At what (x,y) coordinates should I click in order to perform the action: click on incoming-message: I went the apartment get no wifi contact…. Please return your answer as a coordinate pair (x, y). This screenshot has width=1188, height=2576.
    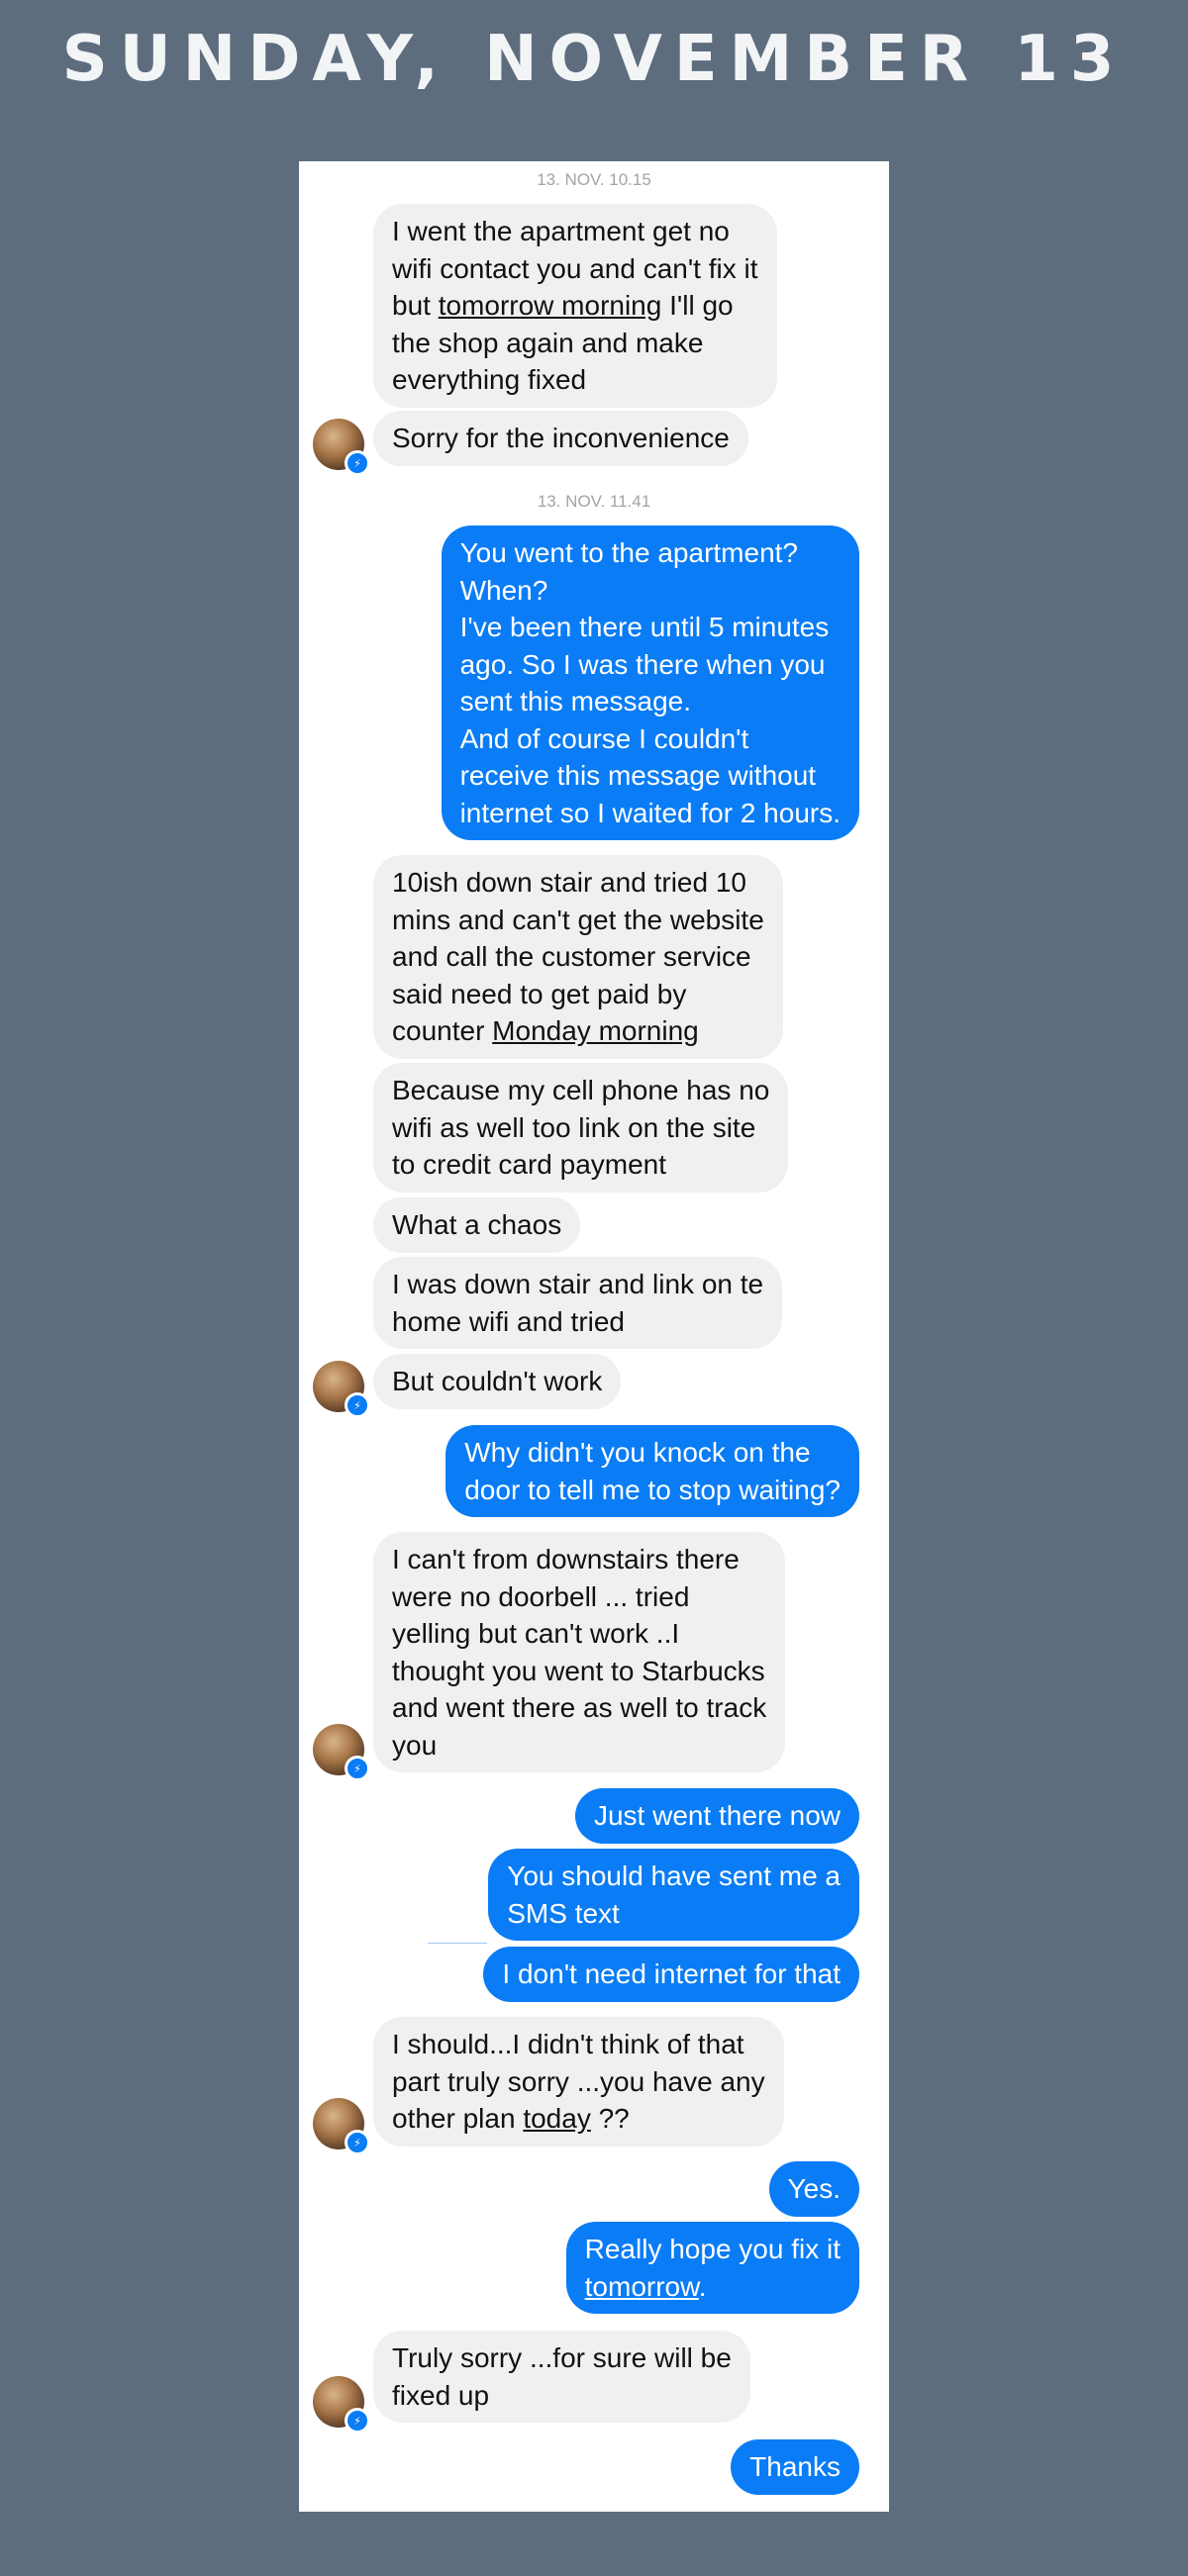
    Looking at the image, I should click on (575, 306).